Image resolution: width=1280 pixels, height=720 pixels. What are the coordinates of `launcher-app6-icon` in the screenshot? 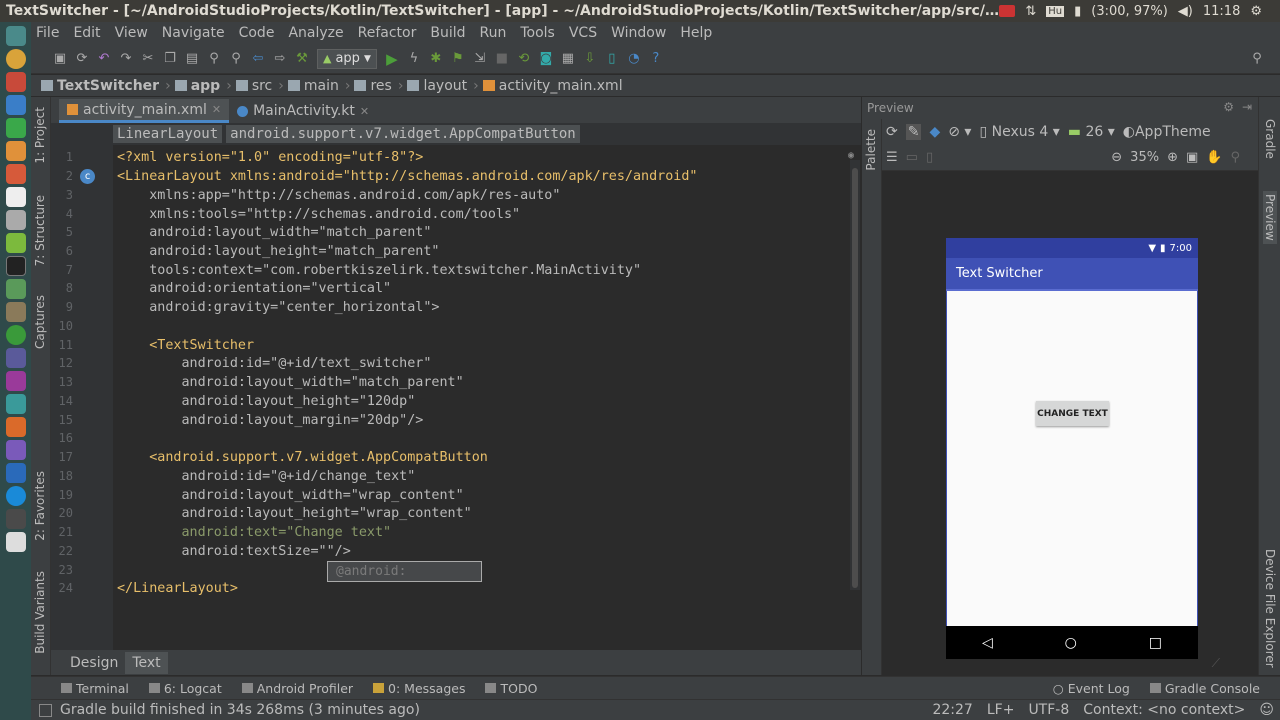 It's located at (15, 450).